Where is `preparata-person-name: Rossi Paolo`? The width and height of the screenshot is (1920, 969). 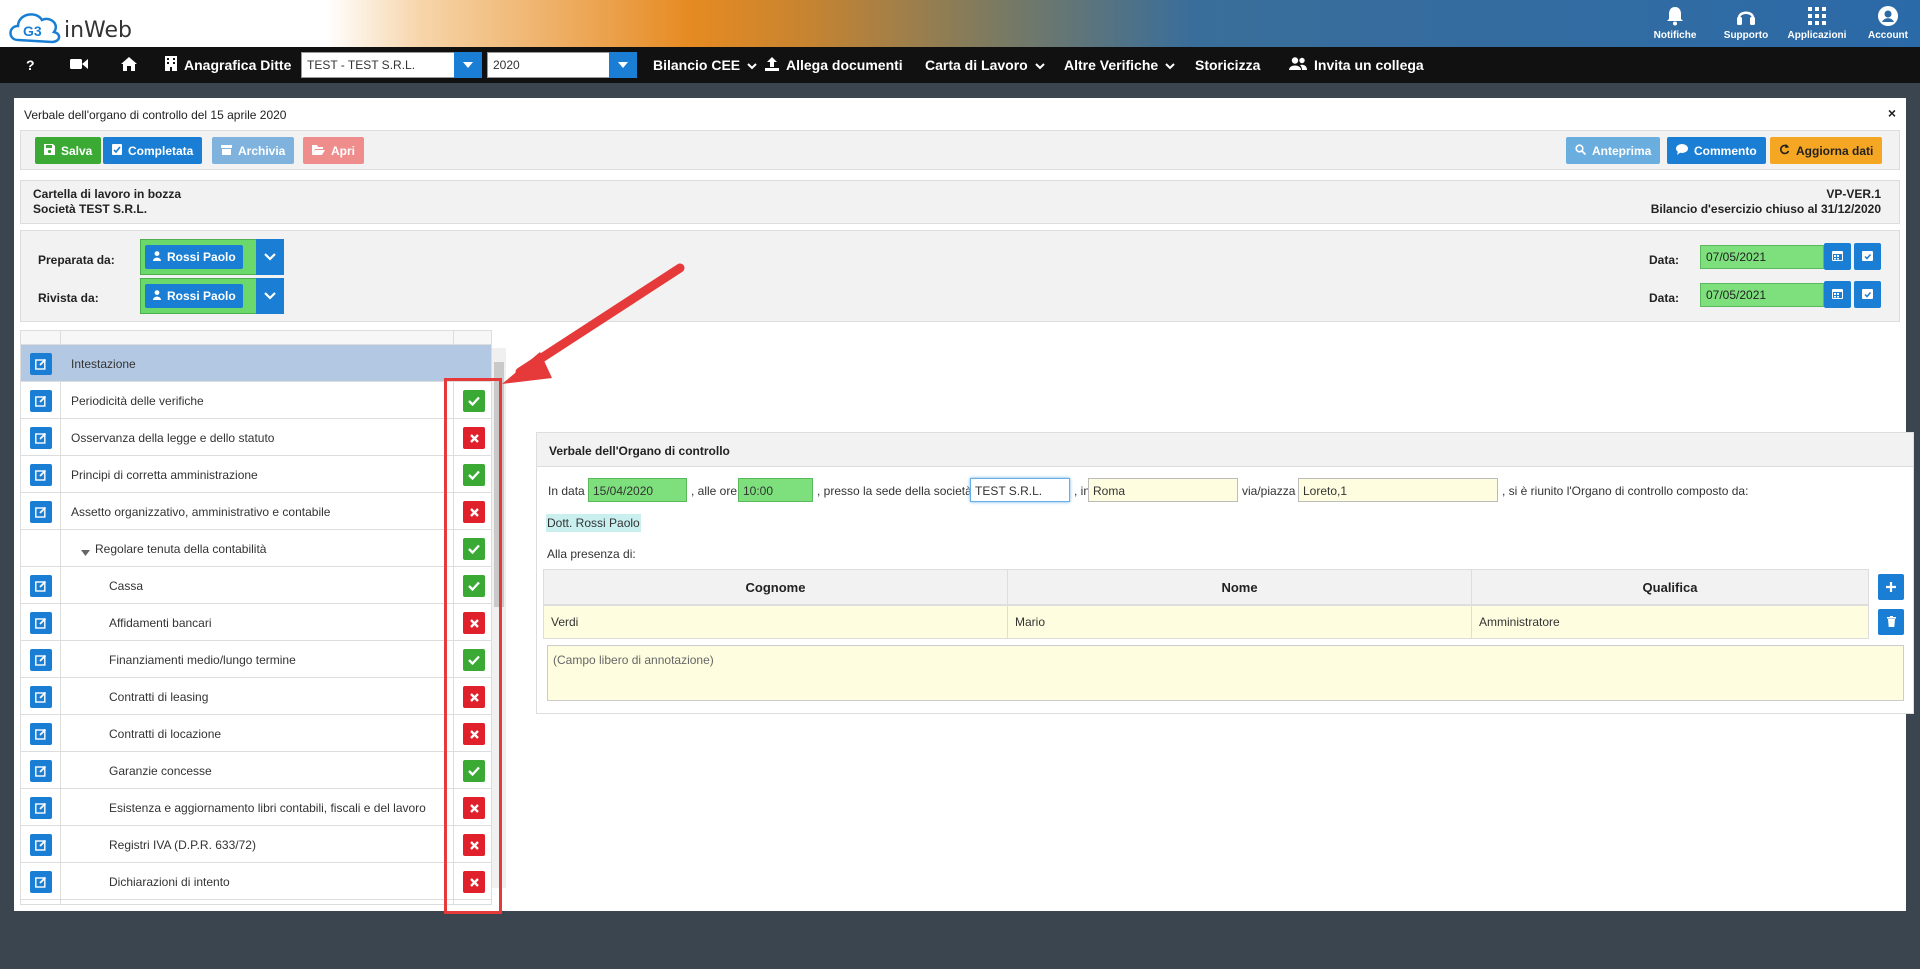
preparata-person-name: Rossi Paolo is located at coordinates (201, 257).